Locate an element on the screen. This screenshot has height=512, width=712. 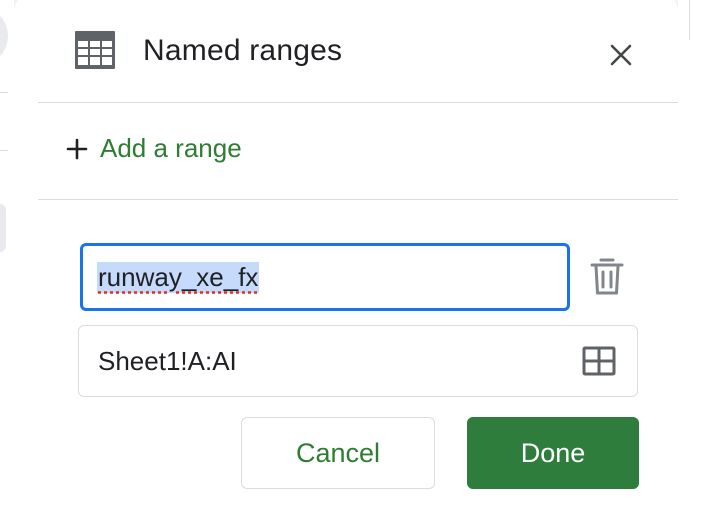
range-reference-value: Sheet1!A:AI is located at coordinates (167, 361).